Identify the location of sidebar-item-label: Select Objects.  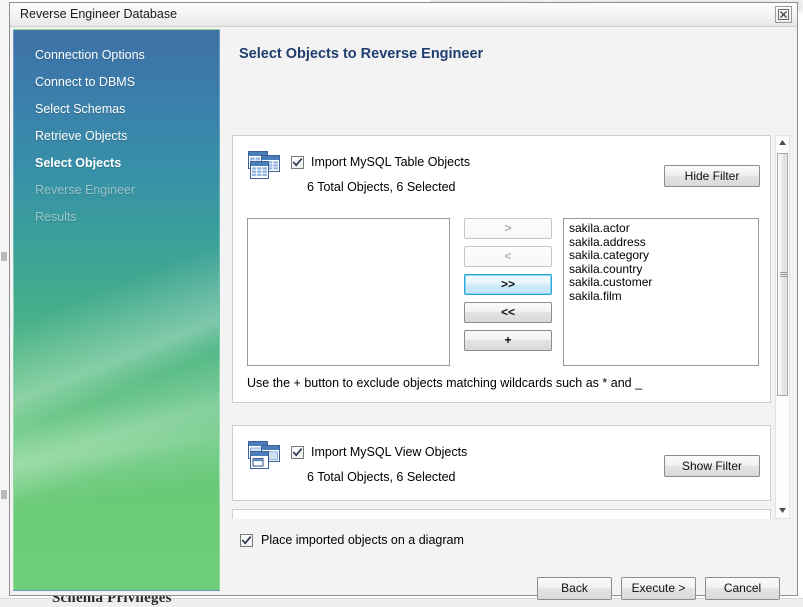
(78, 163).